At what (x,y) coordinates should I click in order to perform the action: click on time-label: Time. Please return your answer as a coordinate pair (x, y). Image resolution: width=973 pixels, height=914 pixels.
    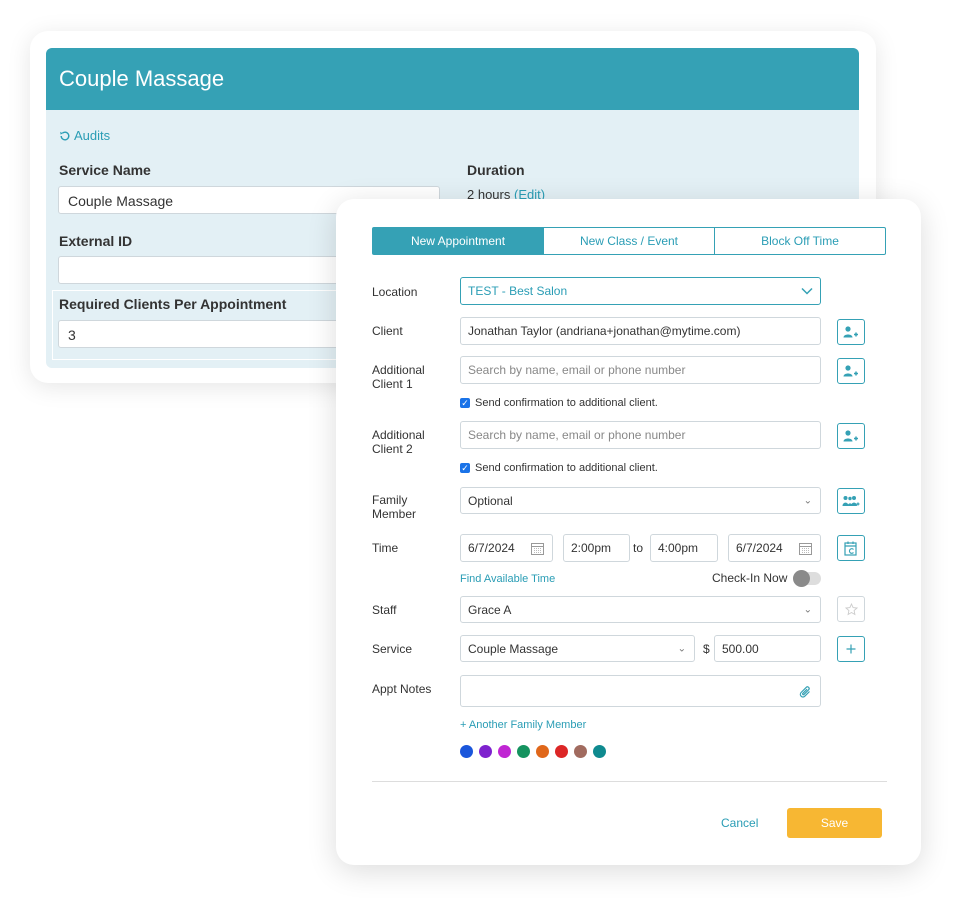
    Looking at the image, I should click on (385, 548).